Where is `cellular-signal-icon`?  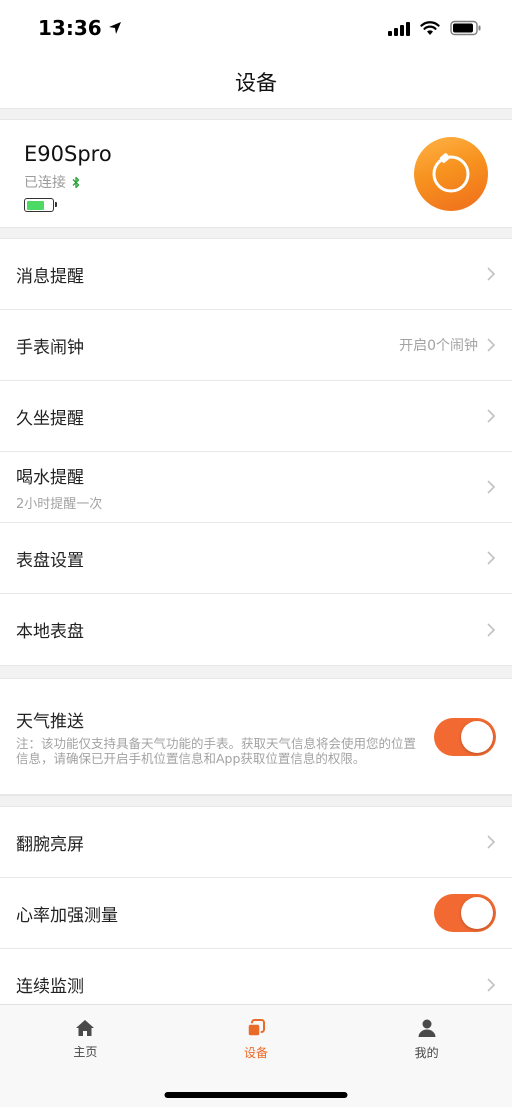 cellular-signal-icon is located at coordinates (399, 28).